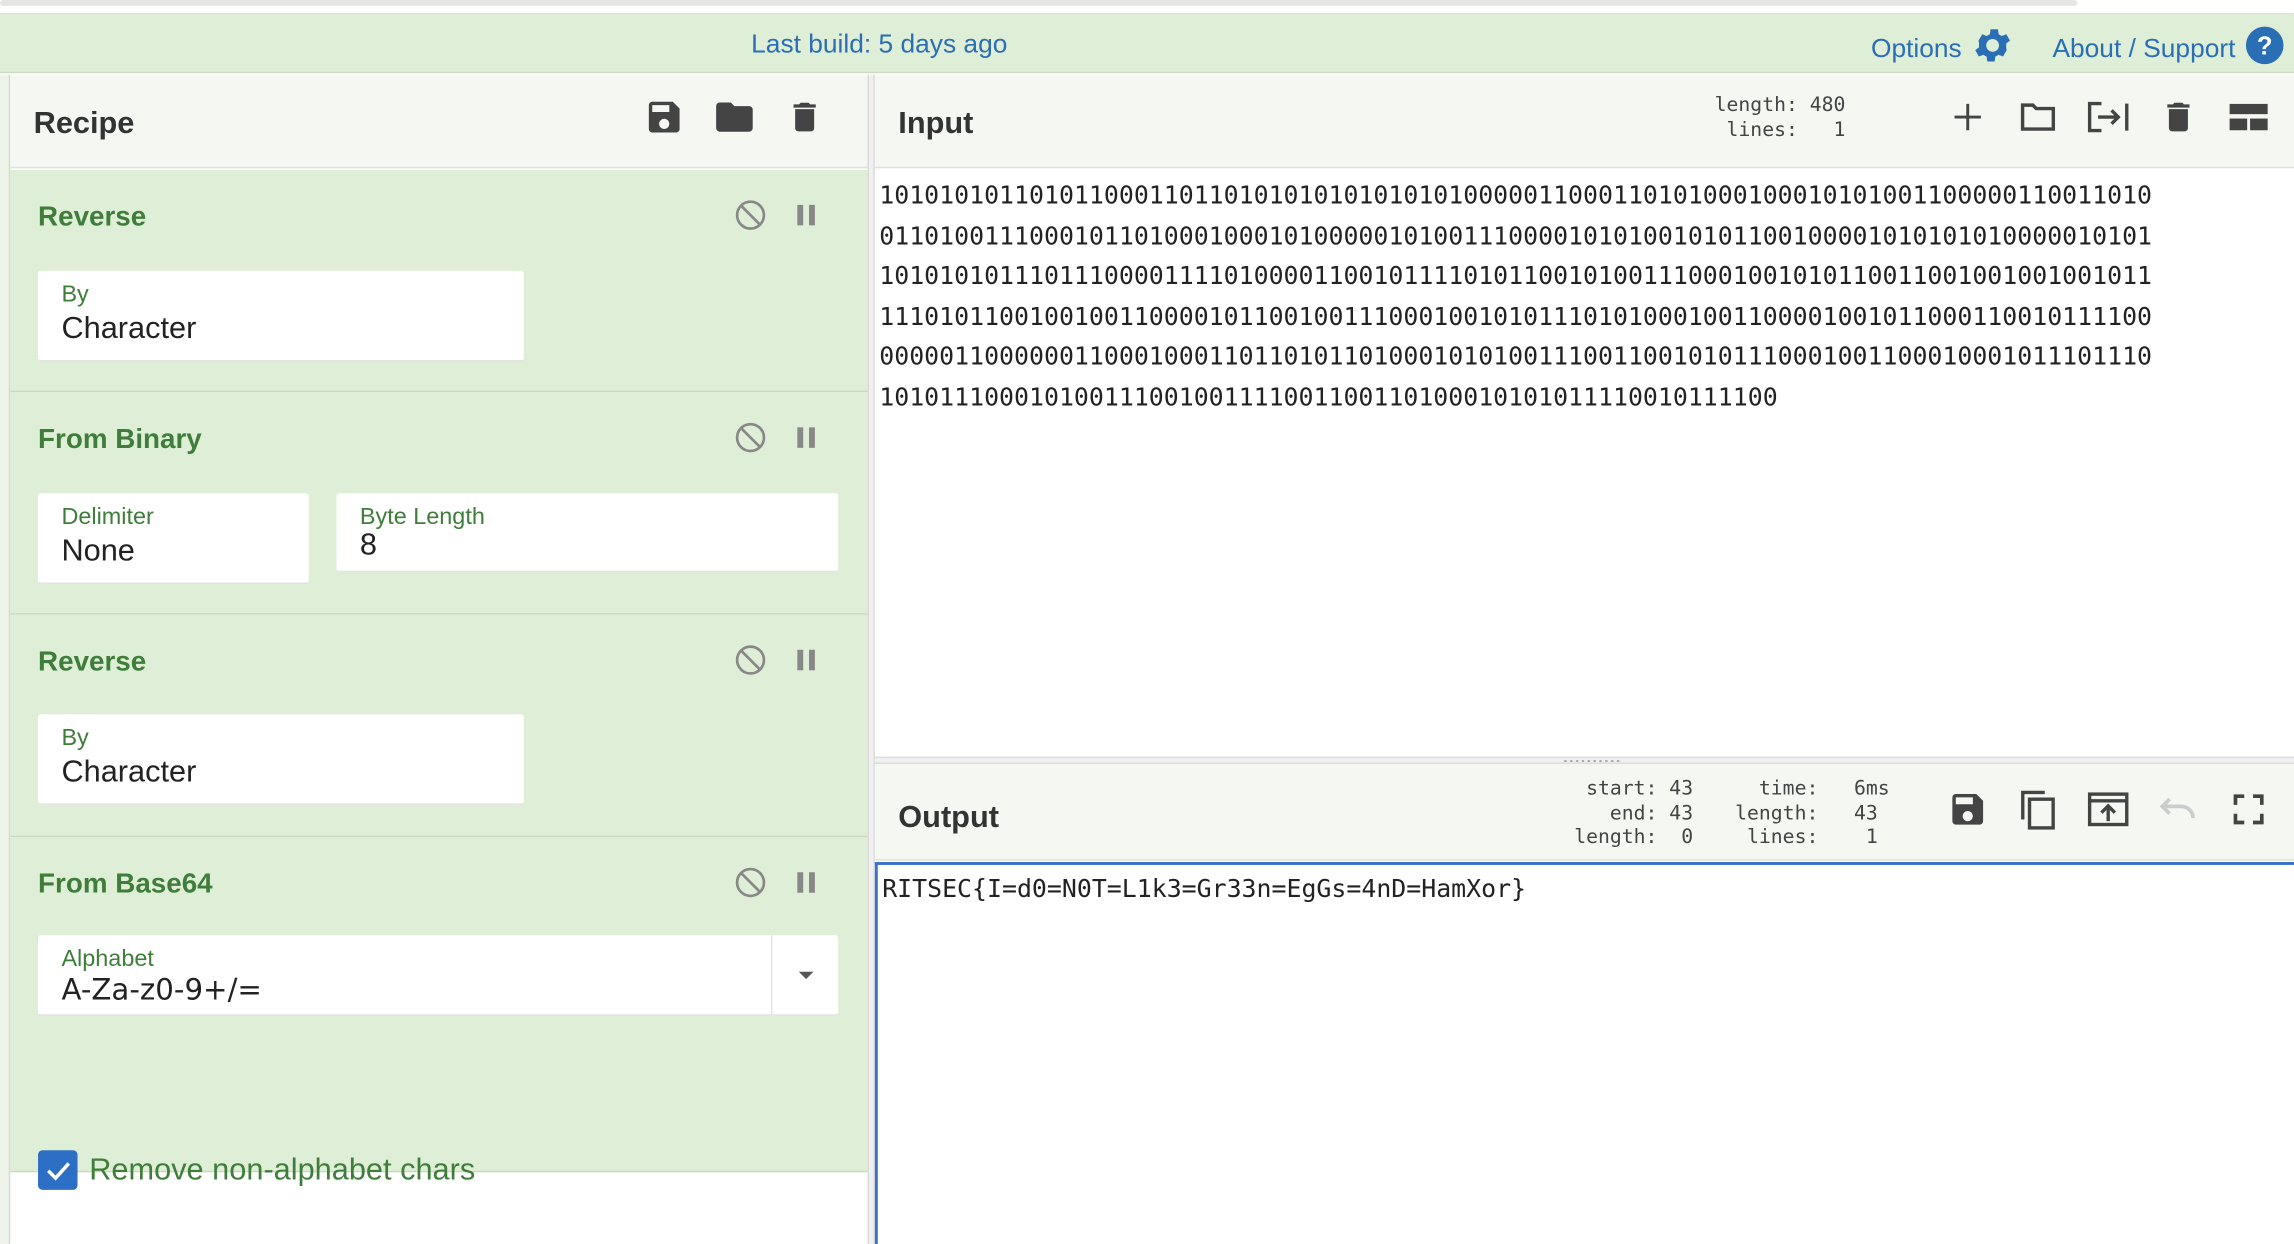 The width and height of the screenshot is (2294, 1244). I want to click on field-value: 8, so click(368, 545).